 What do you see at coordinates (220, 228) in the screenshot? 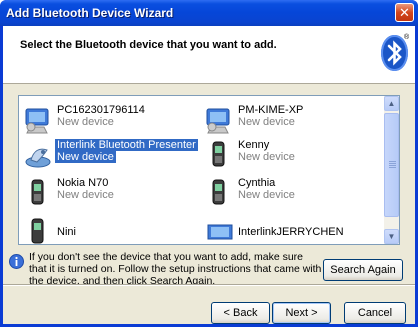
I see `laptop-icon` at bounding box center [220, 228].